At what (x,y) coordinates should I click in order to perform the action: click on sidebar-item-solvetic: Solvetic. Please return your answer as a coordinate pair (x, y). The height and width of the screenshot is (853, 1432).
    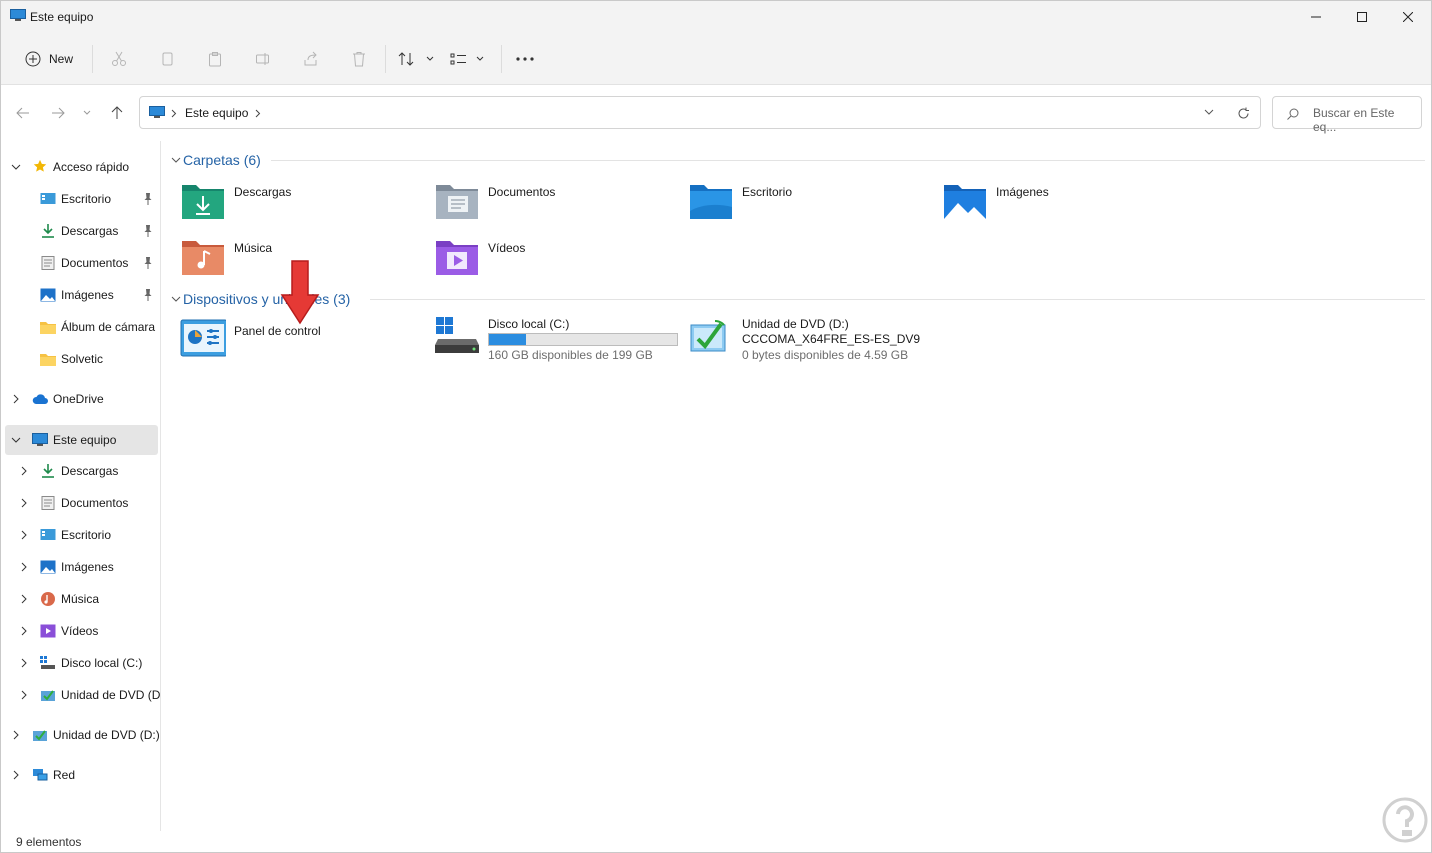
    Looking at the image, I should click on (80, 359).